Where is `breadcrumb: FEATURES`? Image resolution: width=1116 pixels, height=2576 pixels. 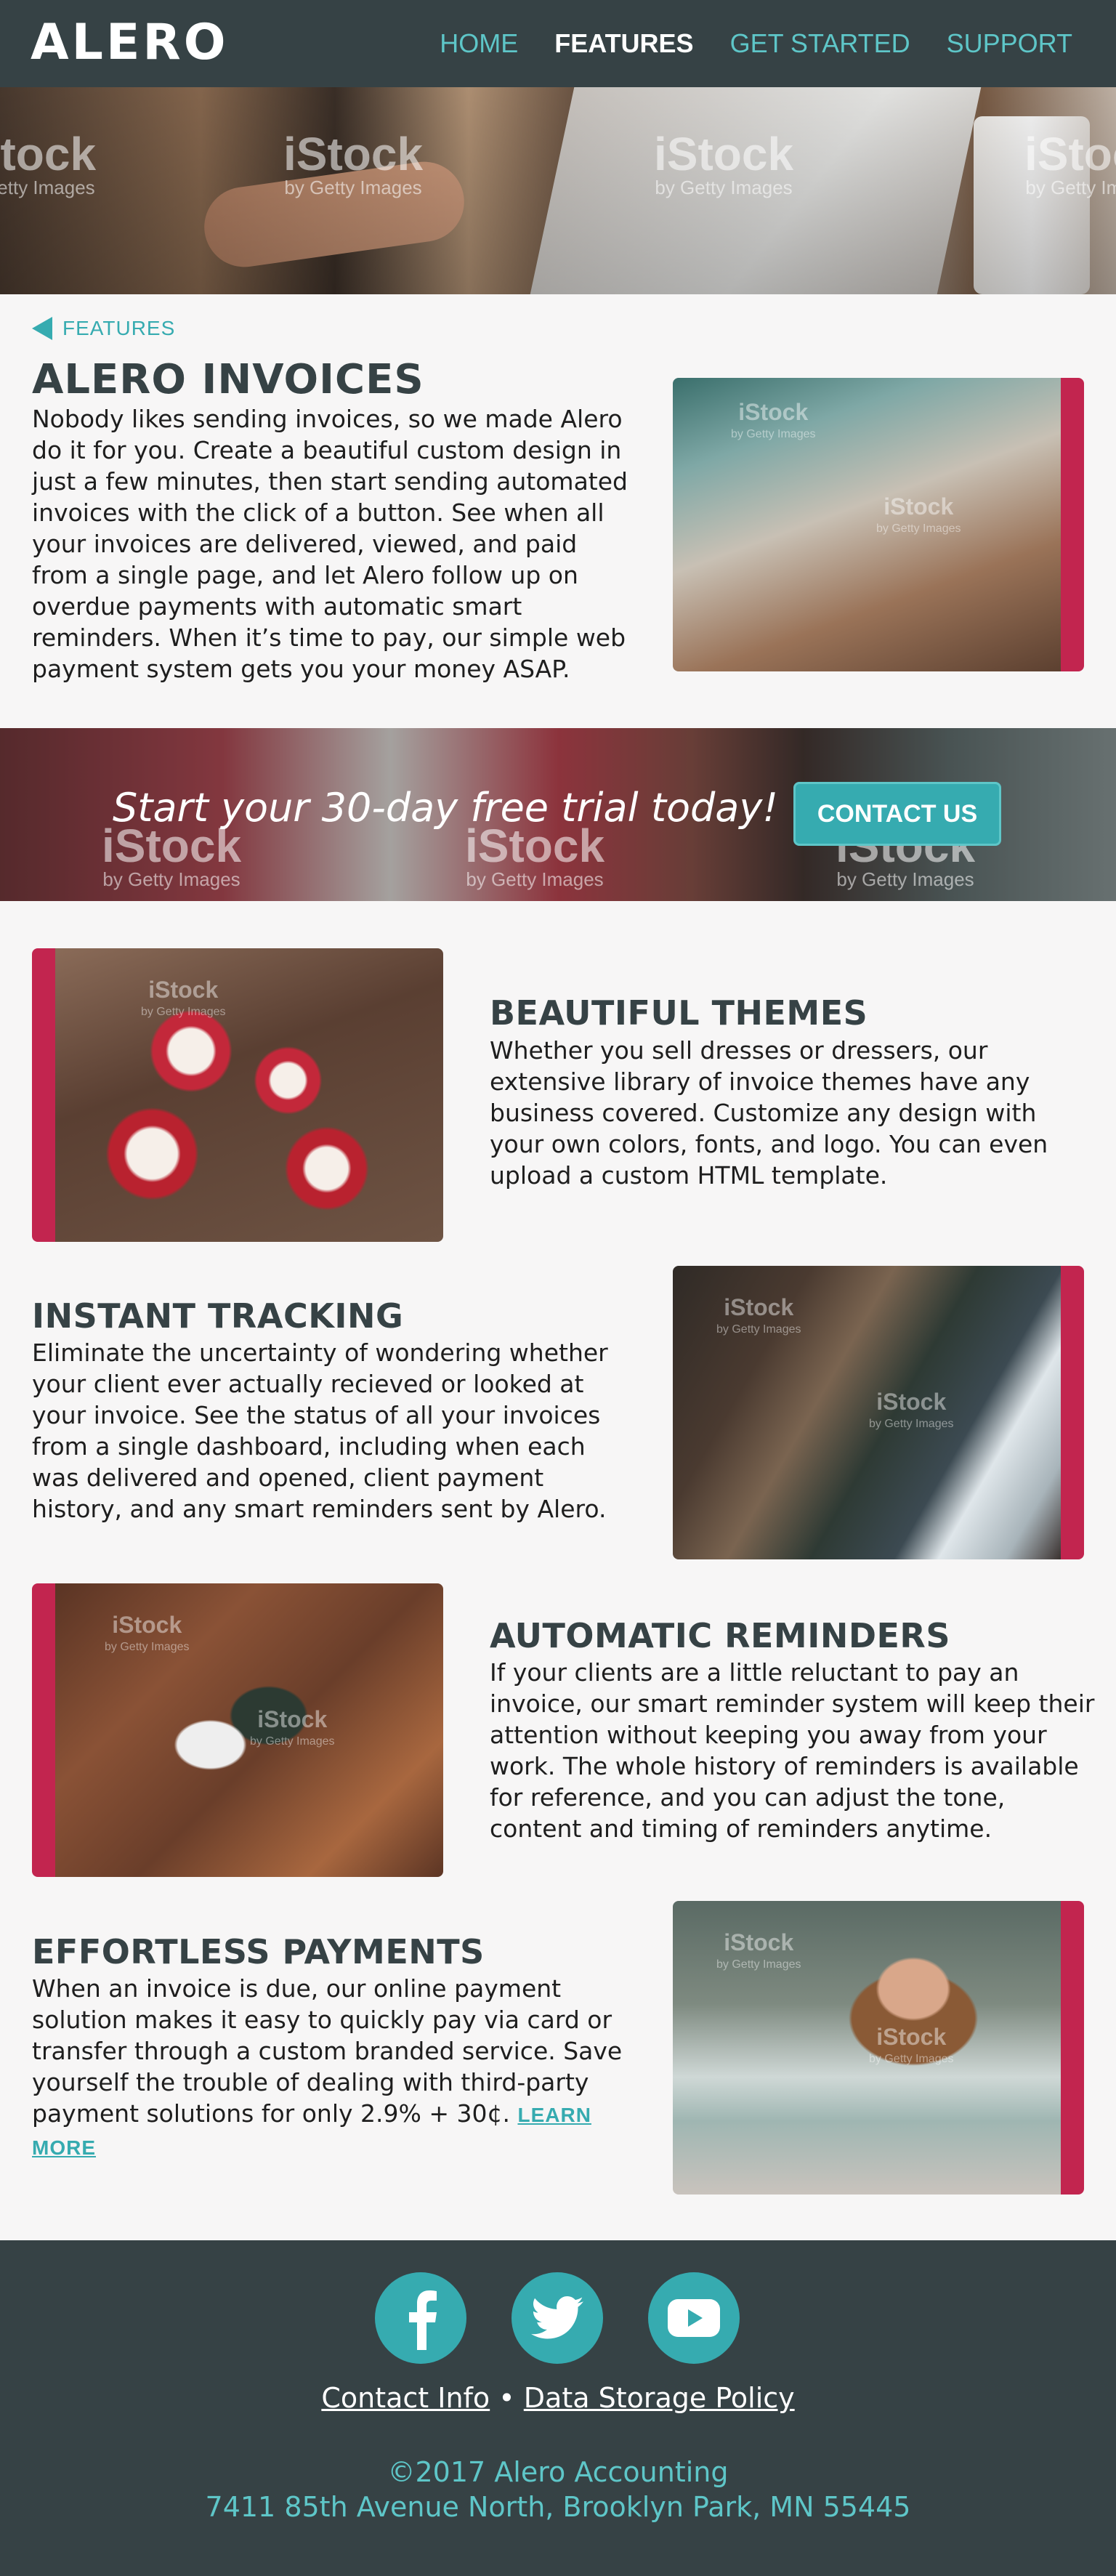
breadcrumb: FEATURES is located at coordinates (104, 329).